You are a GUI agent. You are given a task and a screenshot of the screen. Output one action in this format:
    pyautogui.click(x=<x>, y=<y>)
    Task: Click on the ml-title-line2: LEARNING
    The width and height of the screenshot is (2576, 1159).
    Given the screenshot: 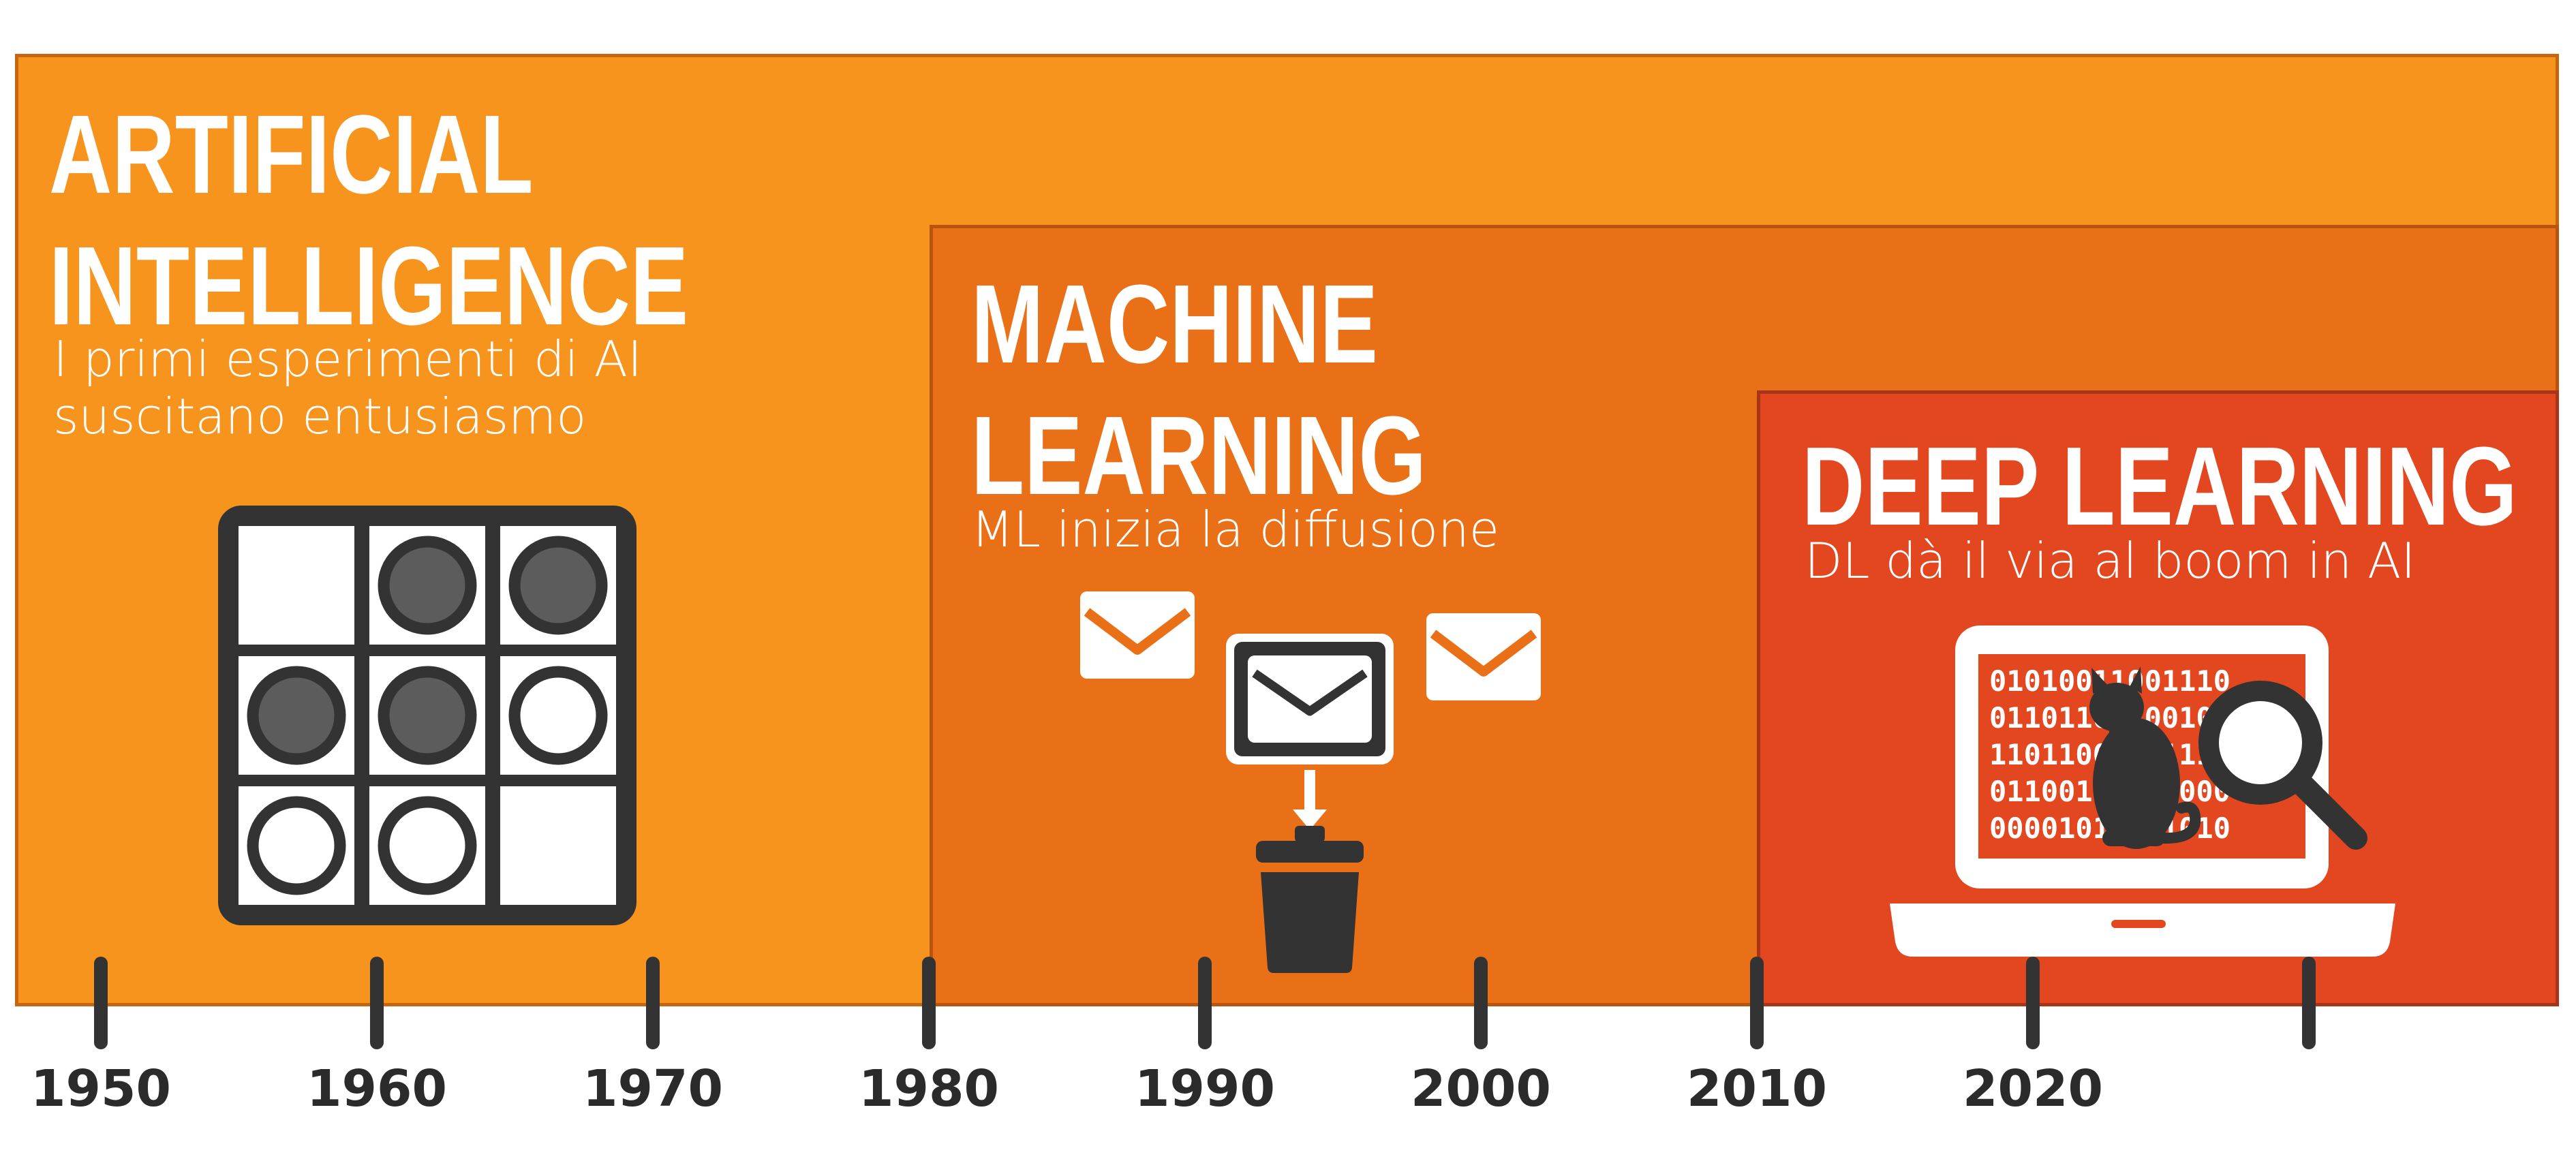 What is the action you would take?
    pyautogui.click(x=1199, y=456)
    